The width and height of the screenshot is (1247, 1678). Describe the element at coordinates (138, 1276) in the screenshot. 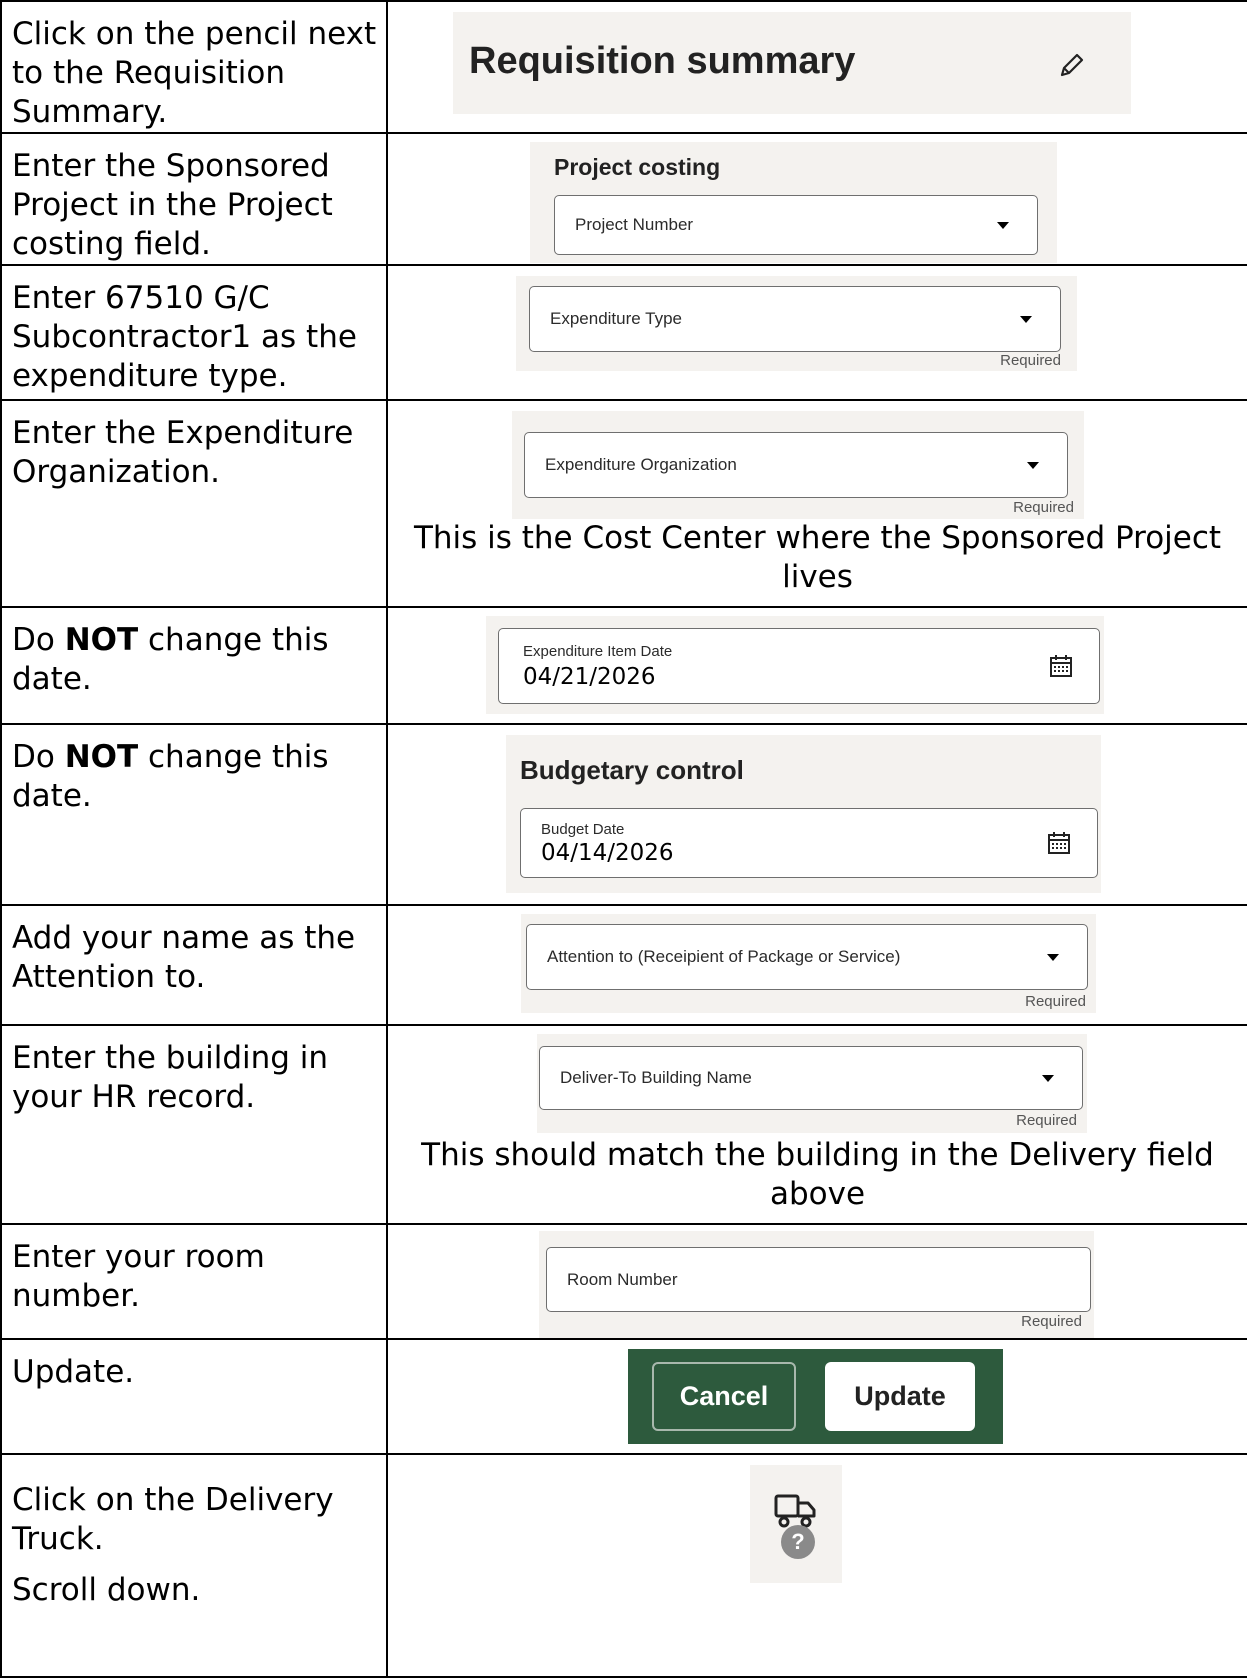

I see `instruction-text: Enter your room number.` at that location.